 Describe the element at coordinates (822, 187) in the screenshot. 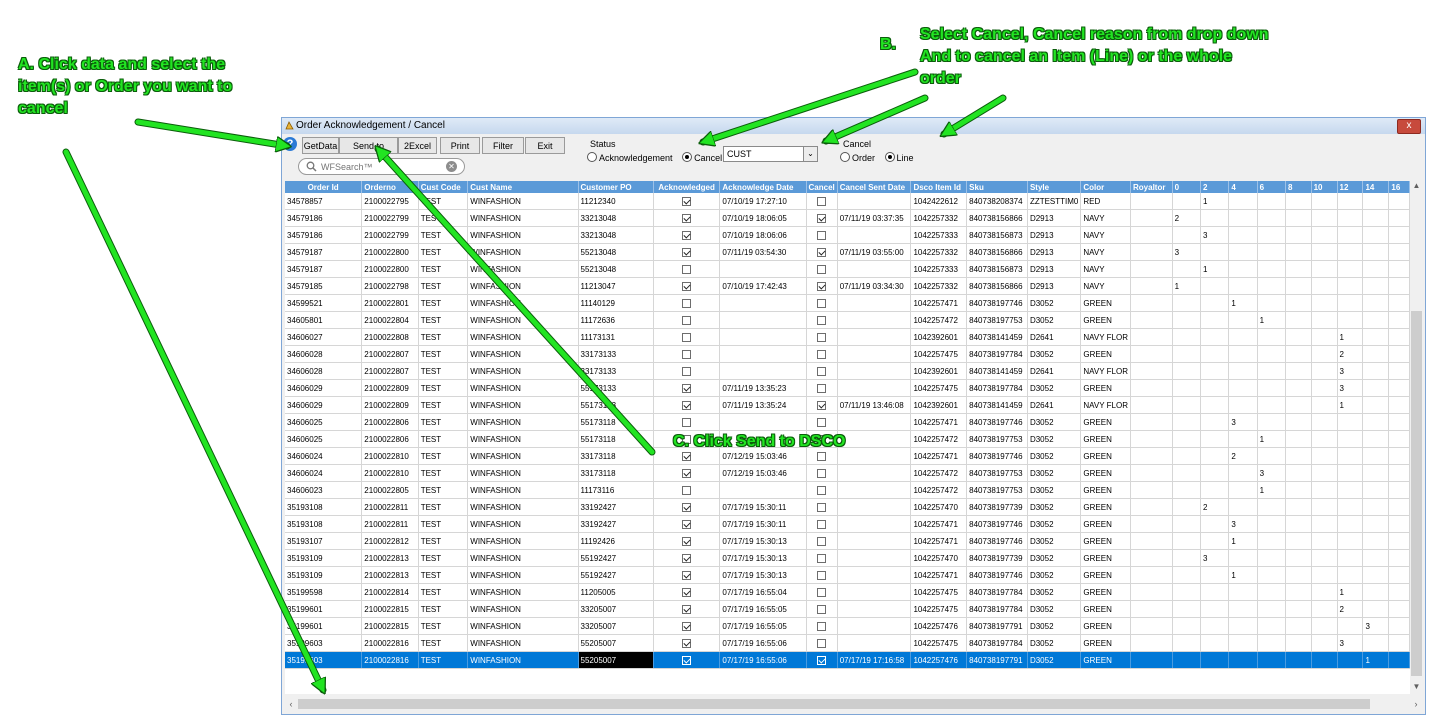

I see `column-header: Cancel` at that location.